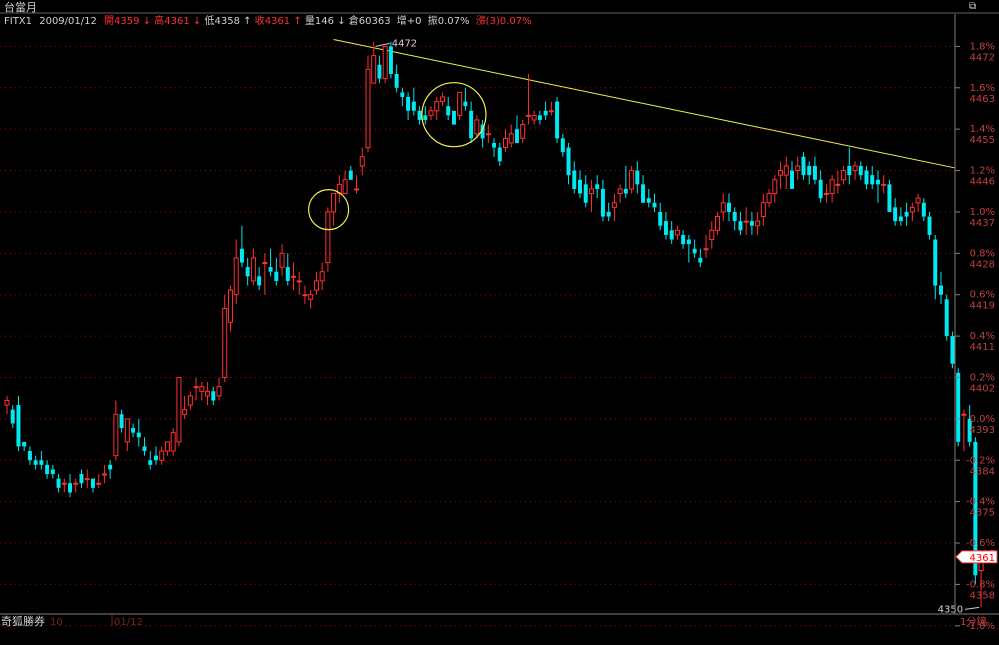  Describe the element at coordinates (980, 502) in the screenshot. I see `axis-pct-label: -0.4%` at that location.